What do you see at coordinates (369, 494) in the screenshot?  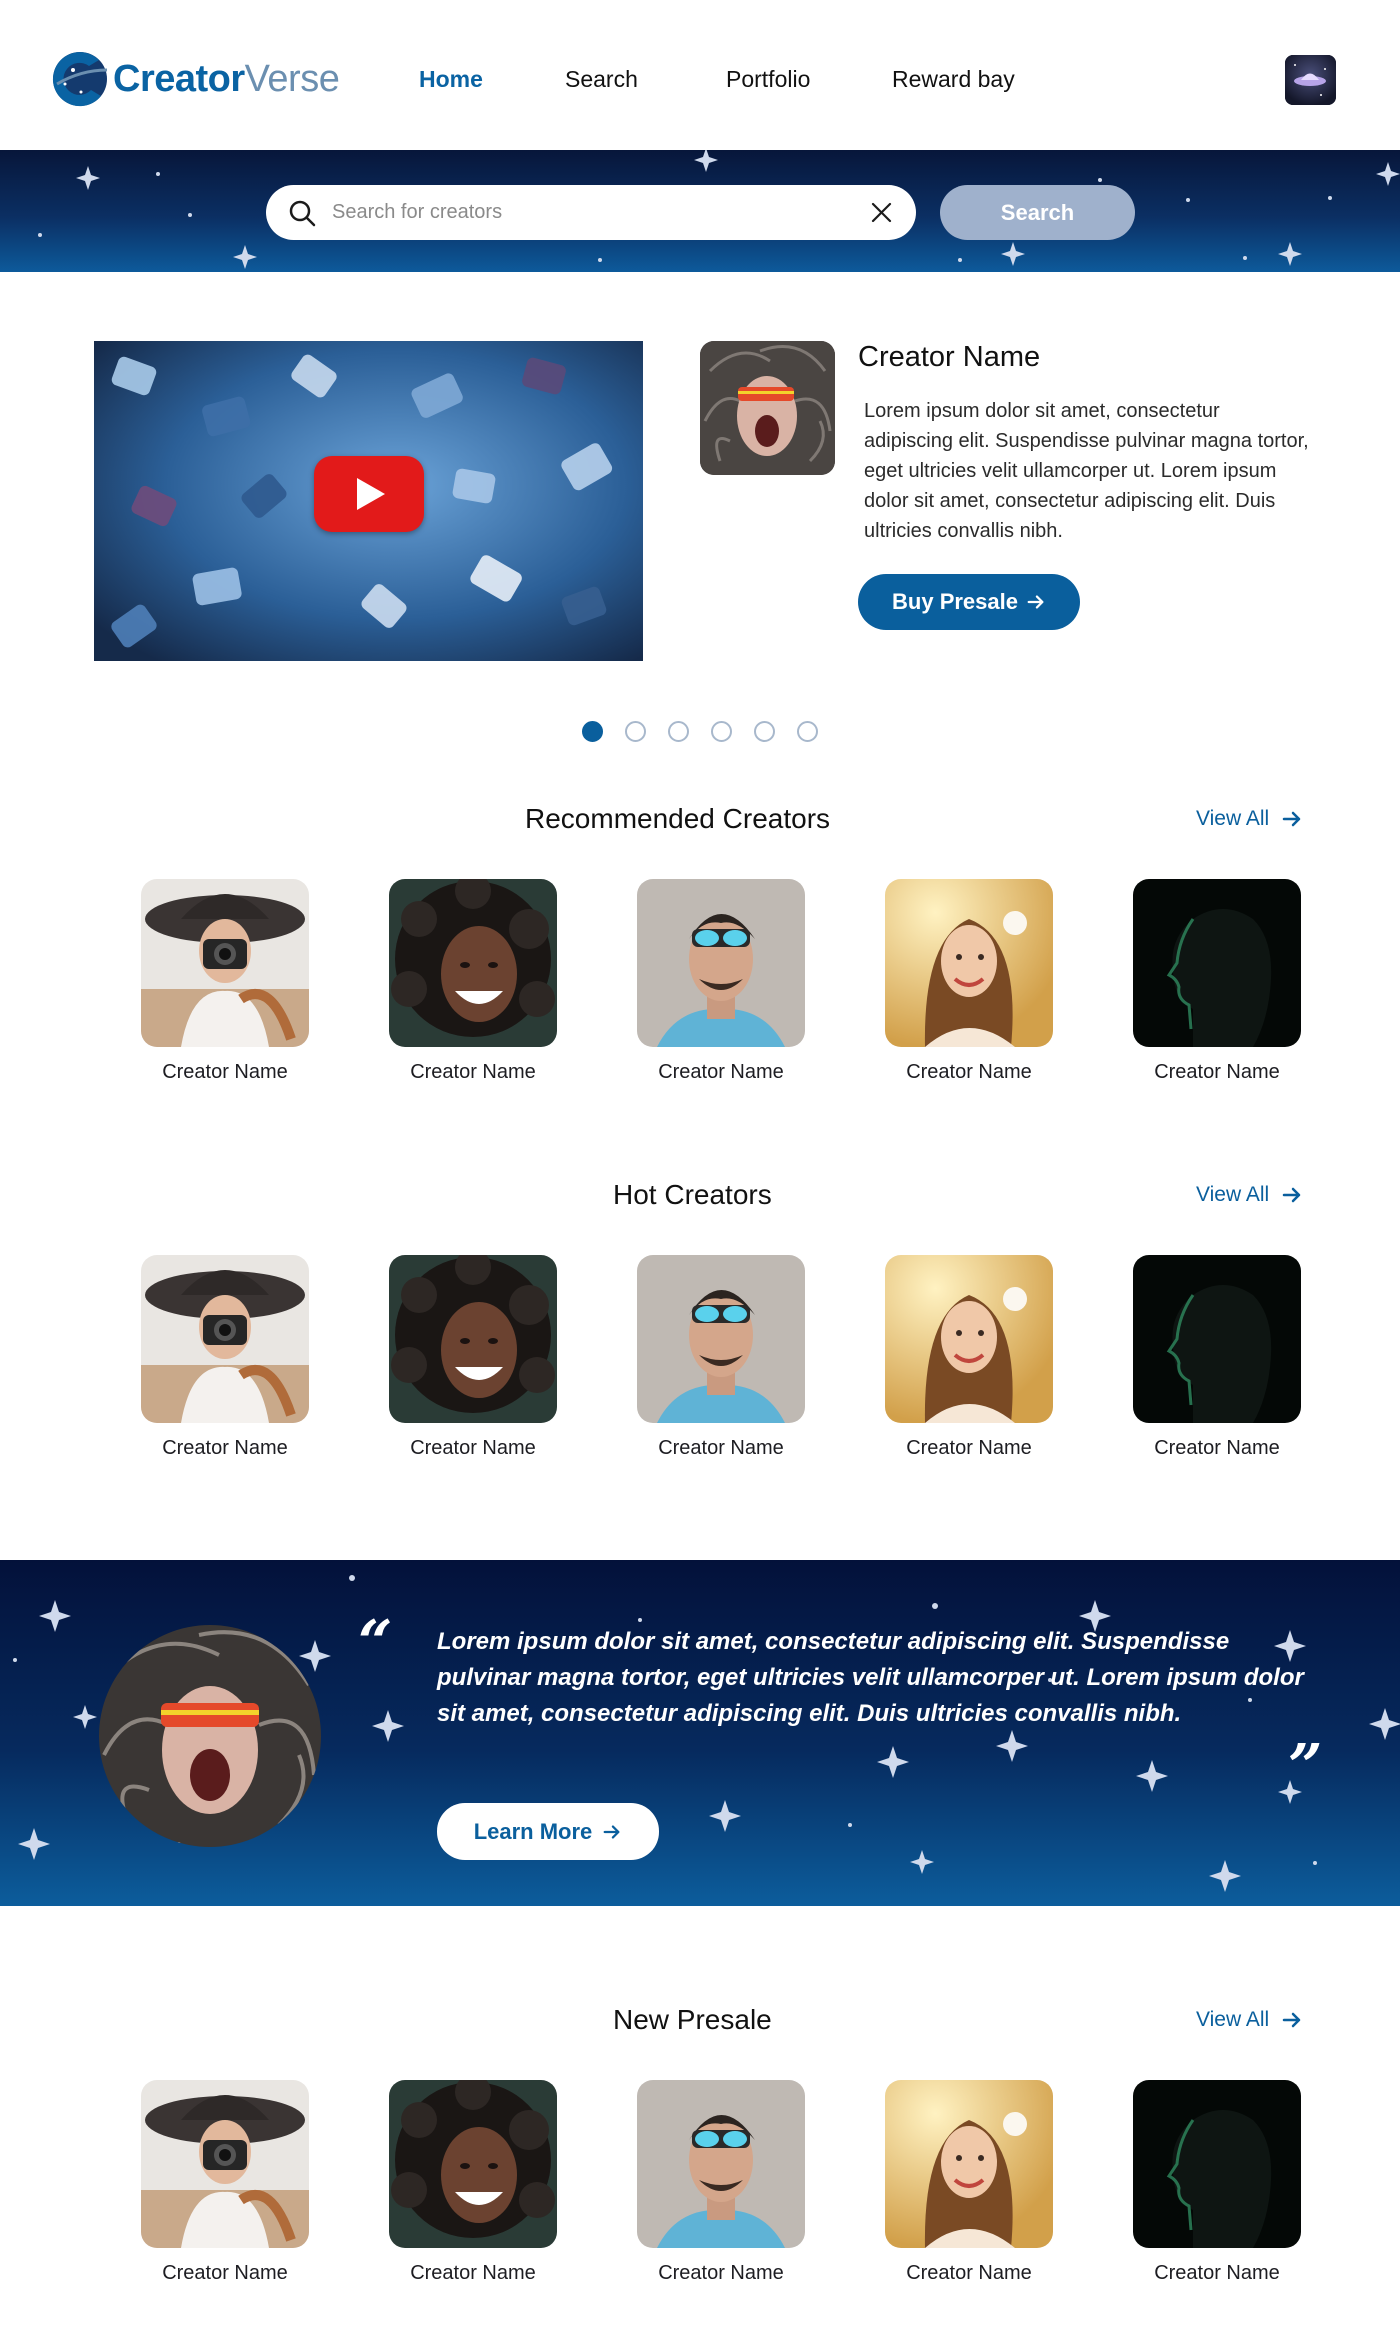 I see `play-icon` at bounding box center [369, 494].